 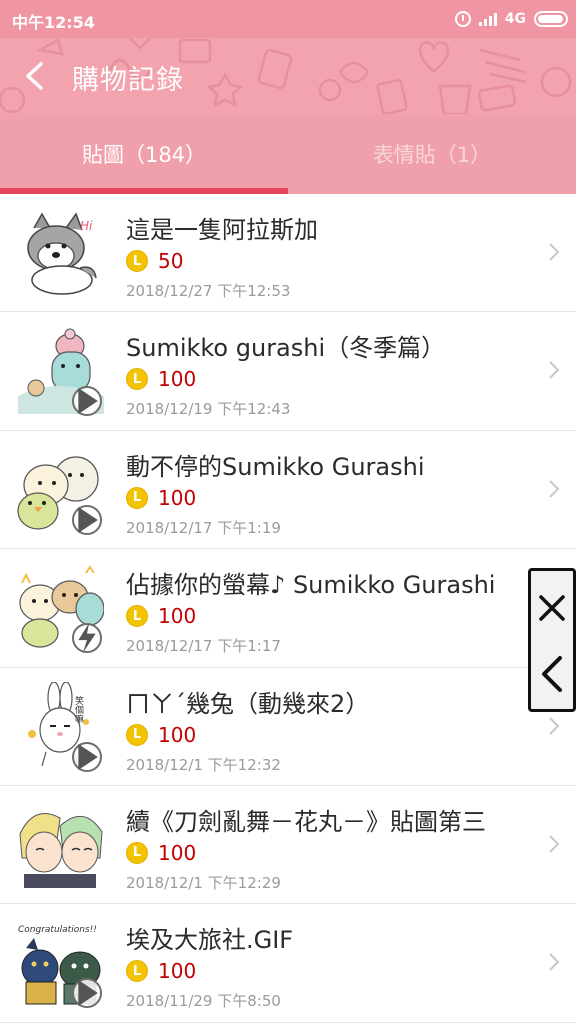 I want to click on purchase-row: 續《刀劍亂舞－花丸－》貼圖第三 L 100 2018/12/1 下午12:29, so click(x=288, y=845).